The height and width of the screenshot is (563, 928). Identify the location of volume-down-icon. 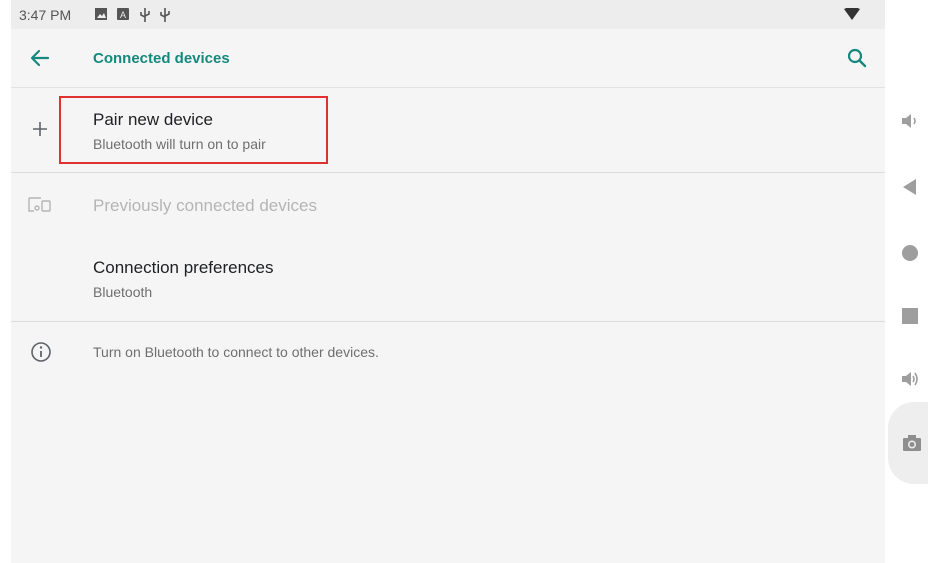
(910, 121).